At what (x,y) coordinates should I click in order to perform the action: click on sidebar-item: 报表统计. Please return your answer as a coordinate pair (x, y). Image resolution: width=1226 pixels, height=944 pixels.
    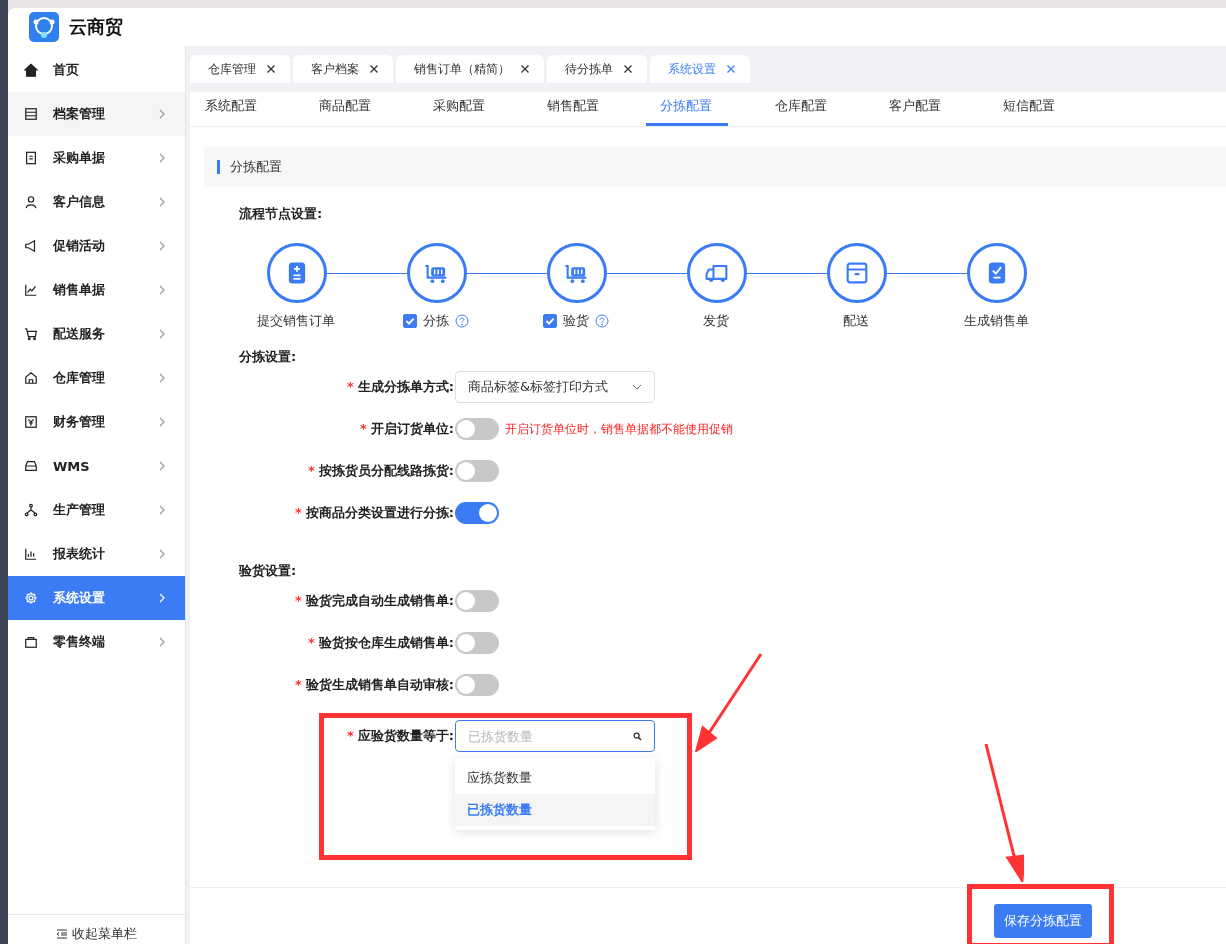
    Looking at the image, I should click on (96, 554).